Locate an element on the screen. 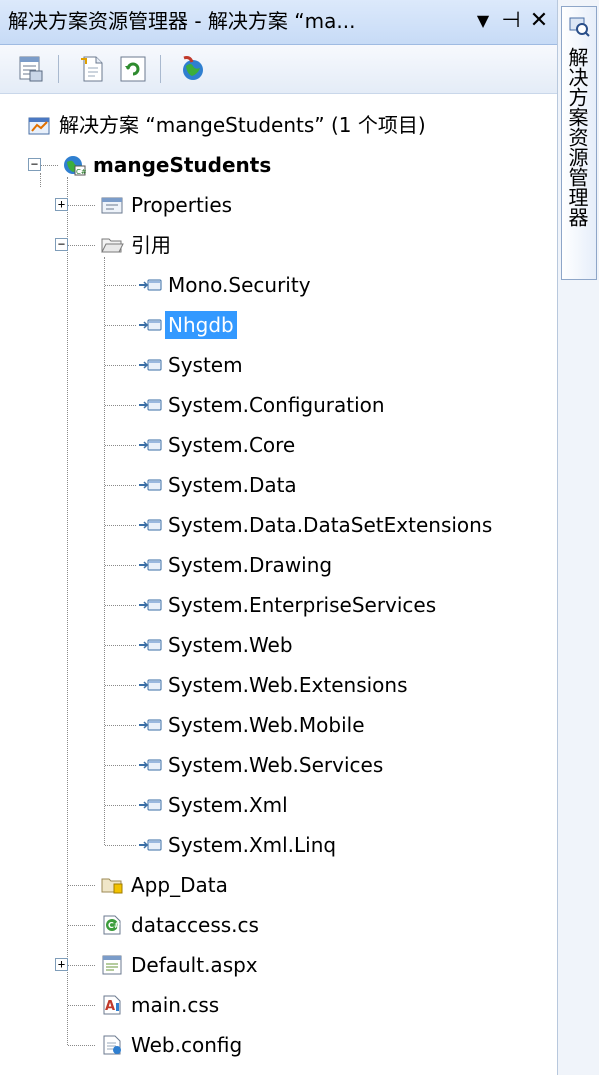 This screenshot has height=1075, width=599. tree-node-label: System.Web.Extensions is located at coordinates (288, 685).